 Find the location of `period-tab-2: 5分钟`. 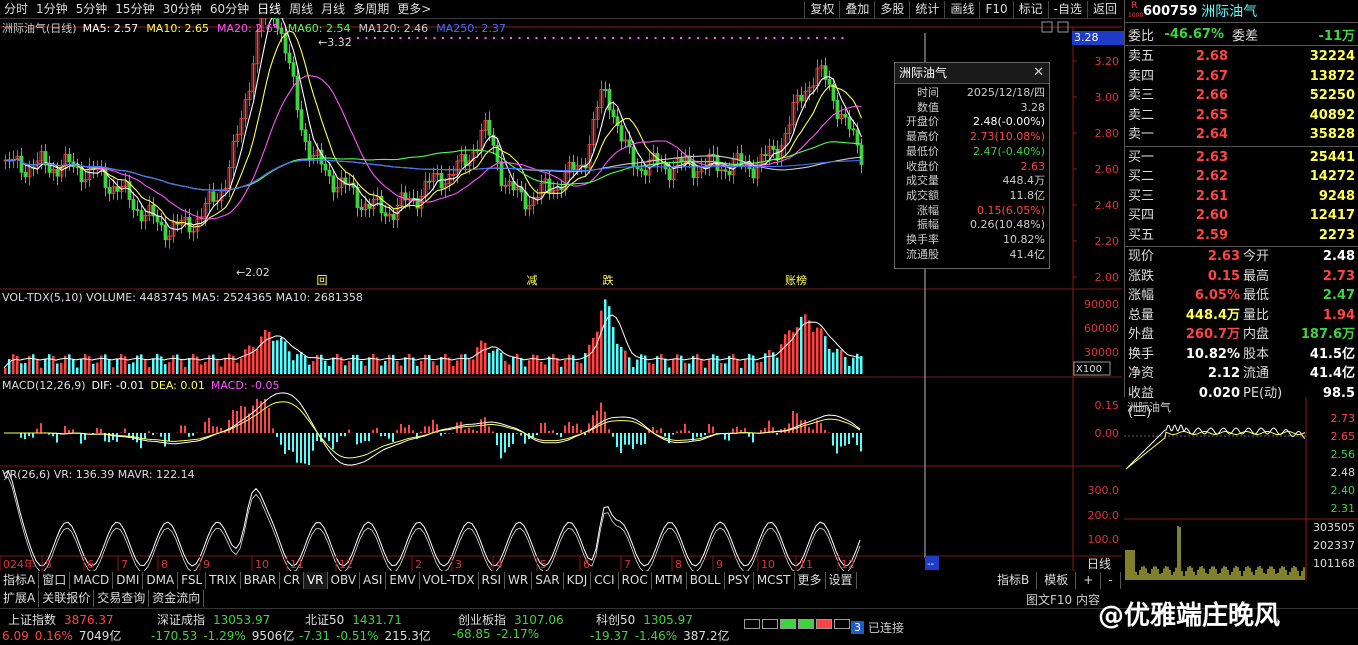

period-tab-2: 5分钟 is located at coordinates (92, 9).